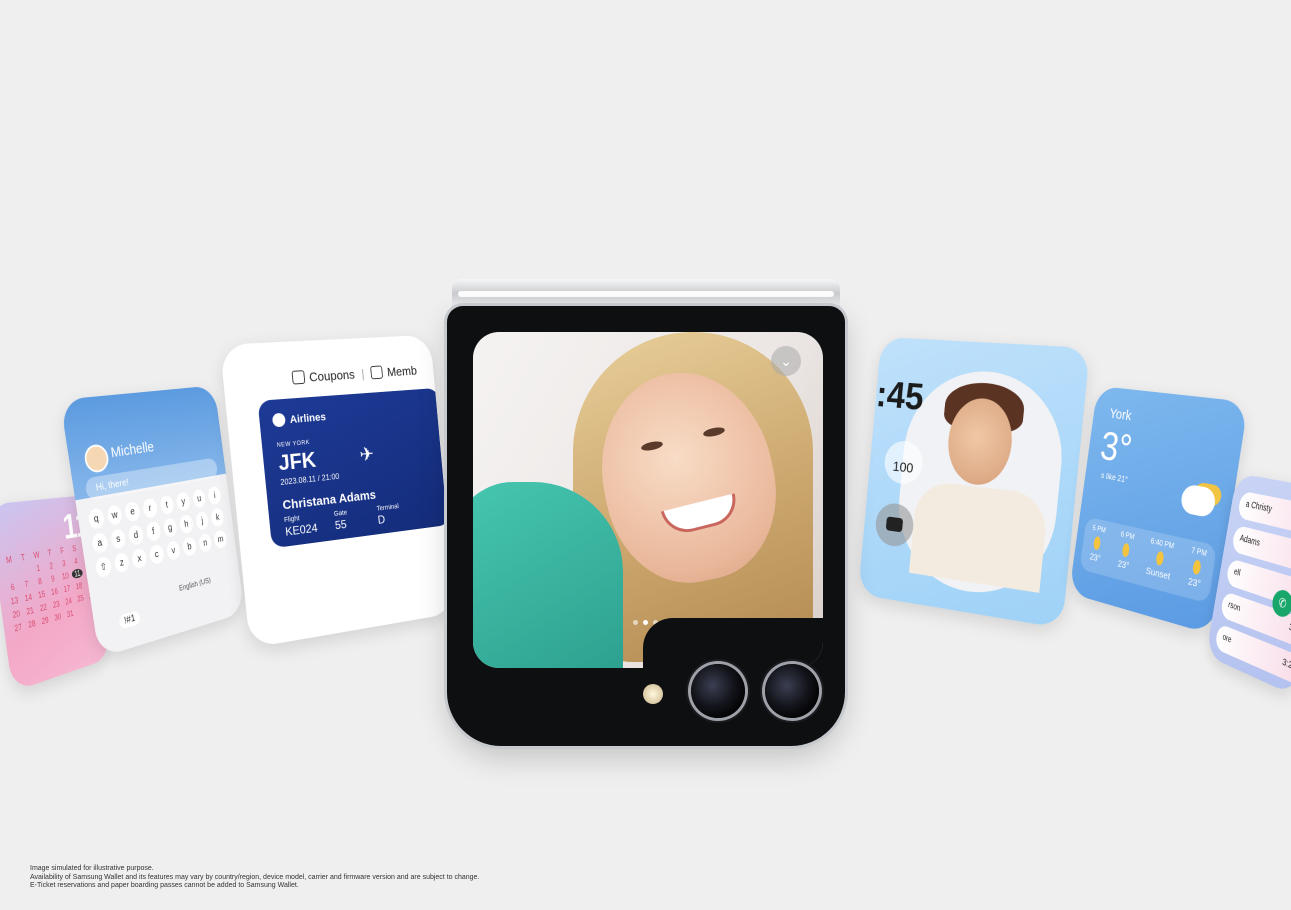 This screenshot has width=1291, height=910. What do you see at coordinates (27, 584) in the screenshot?
I see `calendar-day: 7` at bounding box center [27, 584].